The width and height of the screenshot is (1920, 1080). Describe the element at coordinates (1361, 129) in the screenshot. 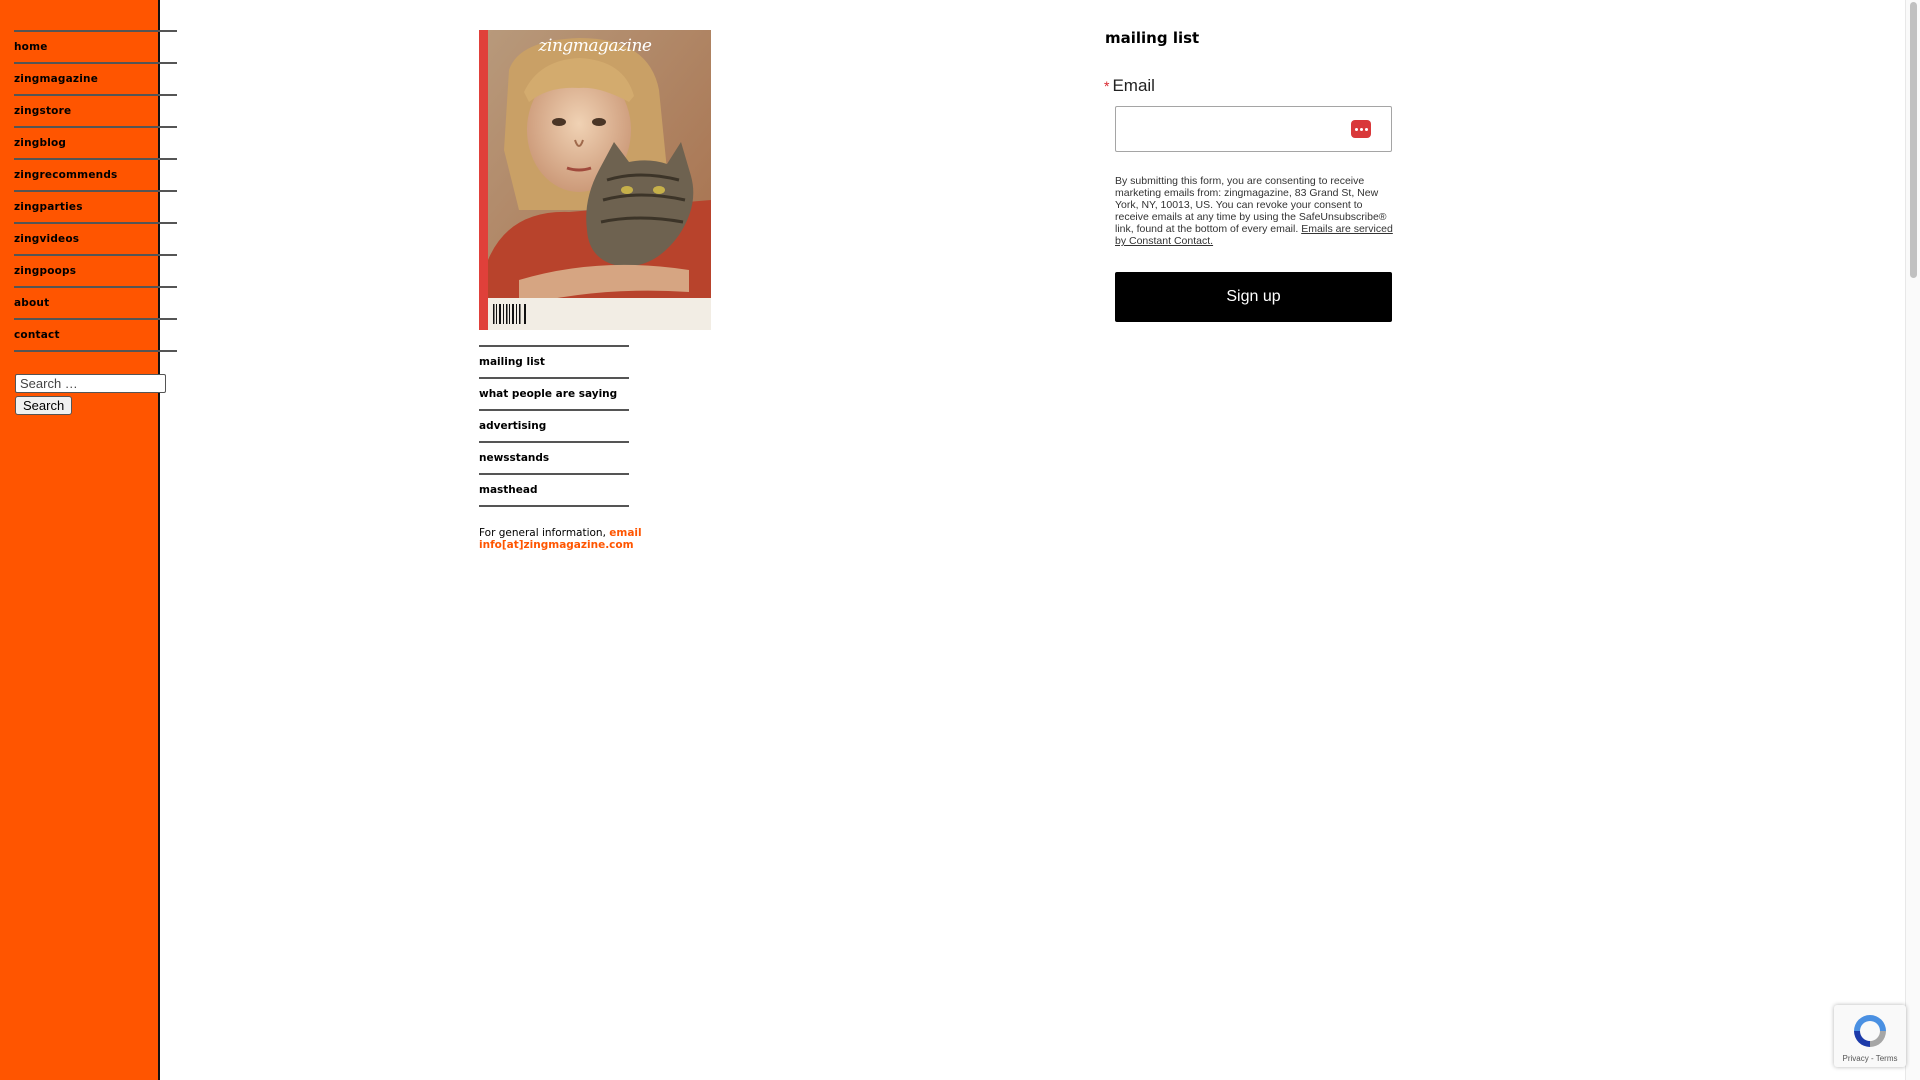

I see `password-manager-icon` at that location.